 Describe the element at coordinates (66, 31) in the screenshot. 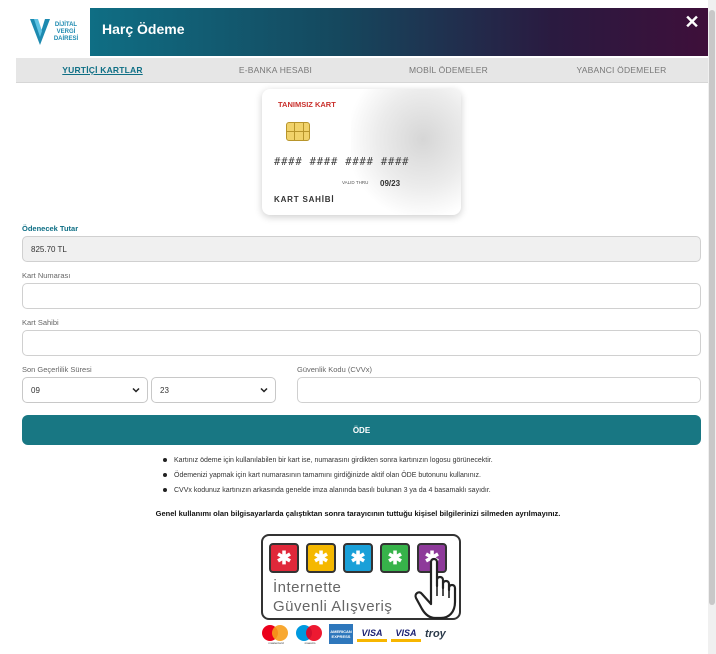

I see `logo-text: DİJİTAL VERGİ DAİRESİ` at that location.